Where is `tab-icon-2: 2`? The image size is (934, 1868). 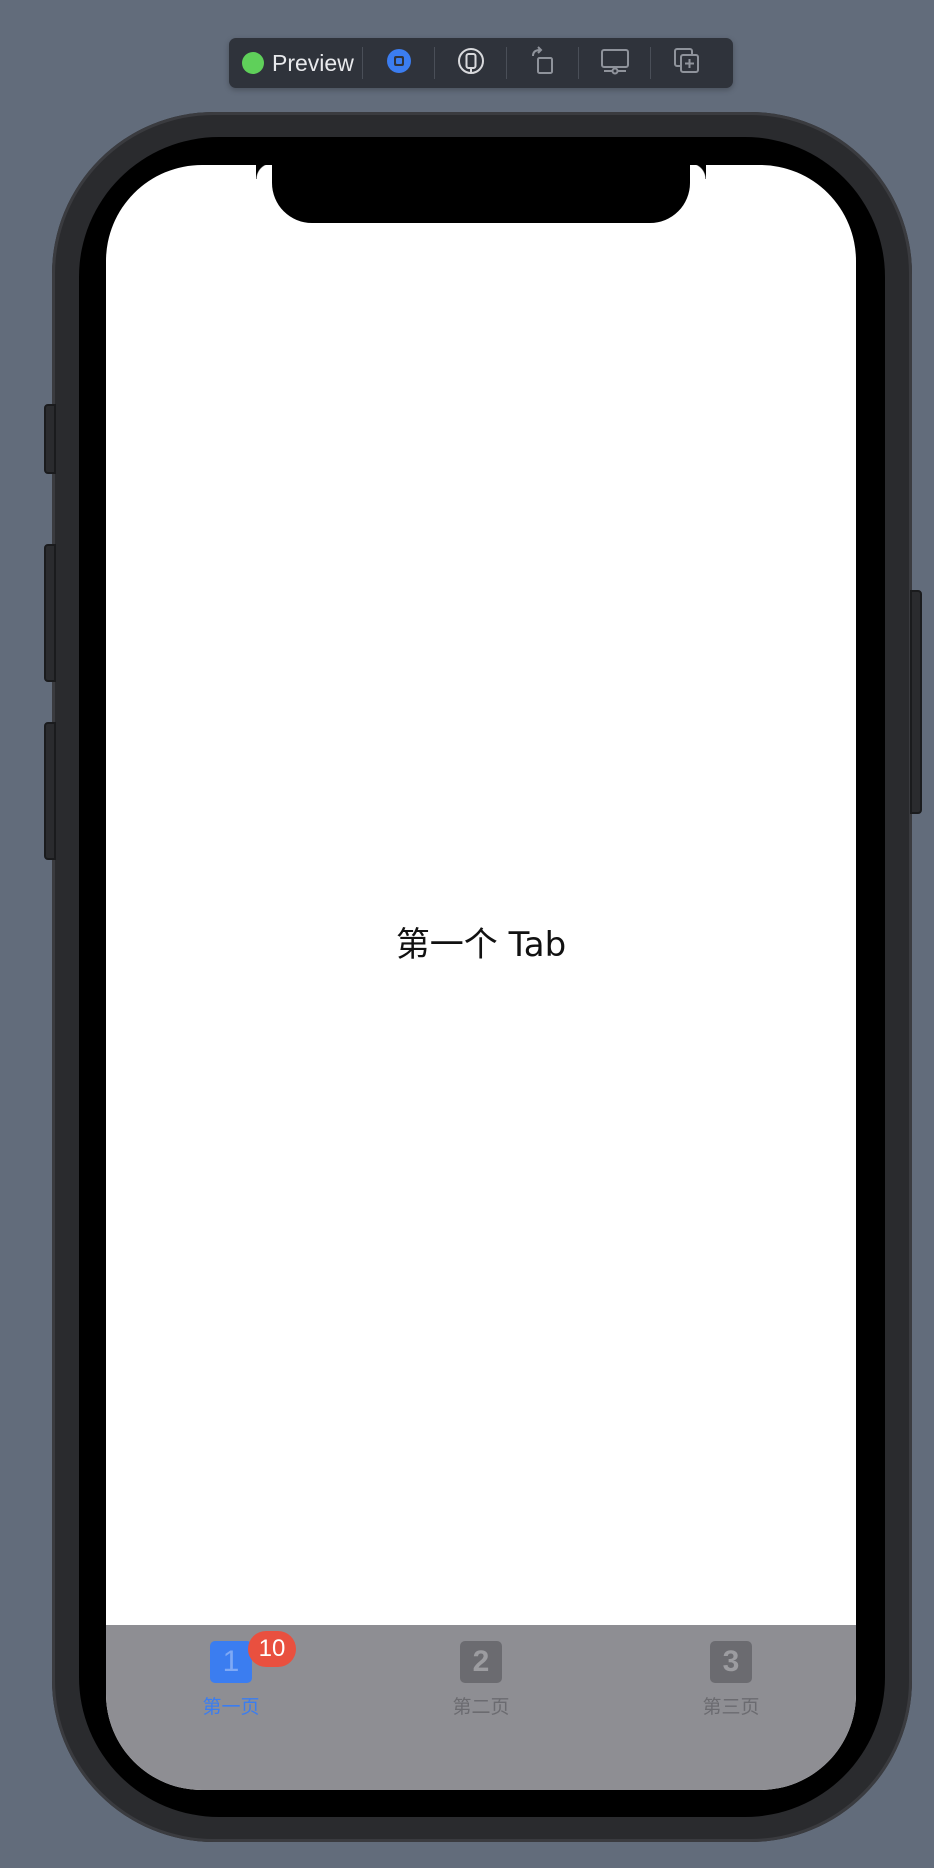 tab-icon-2: 2 is located at coordinates (481, 1662).